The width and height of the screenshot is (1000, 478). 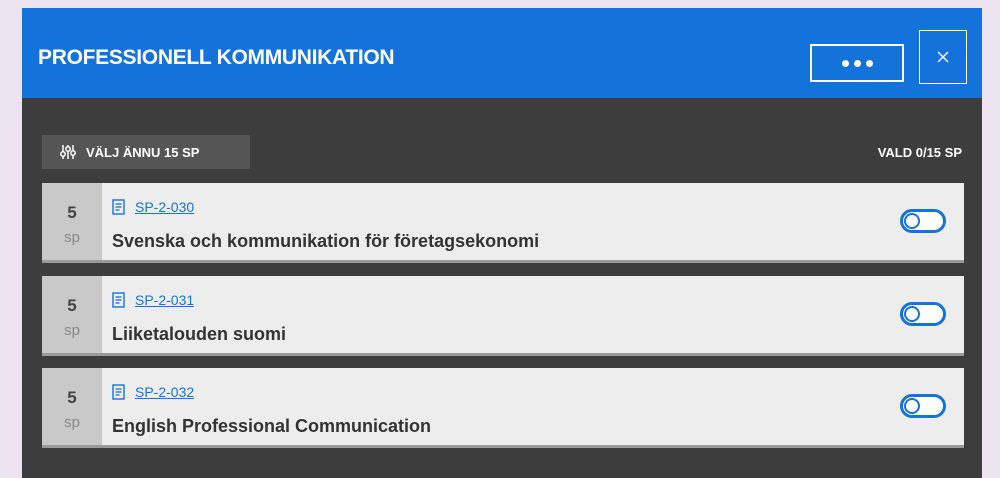 I want to click on course-code-row: SP-2-030, so click(x=153, y=207).